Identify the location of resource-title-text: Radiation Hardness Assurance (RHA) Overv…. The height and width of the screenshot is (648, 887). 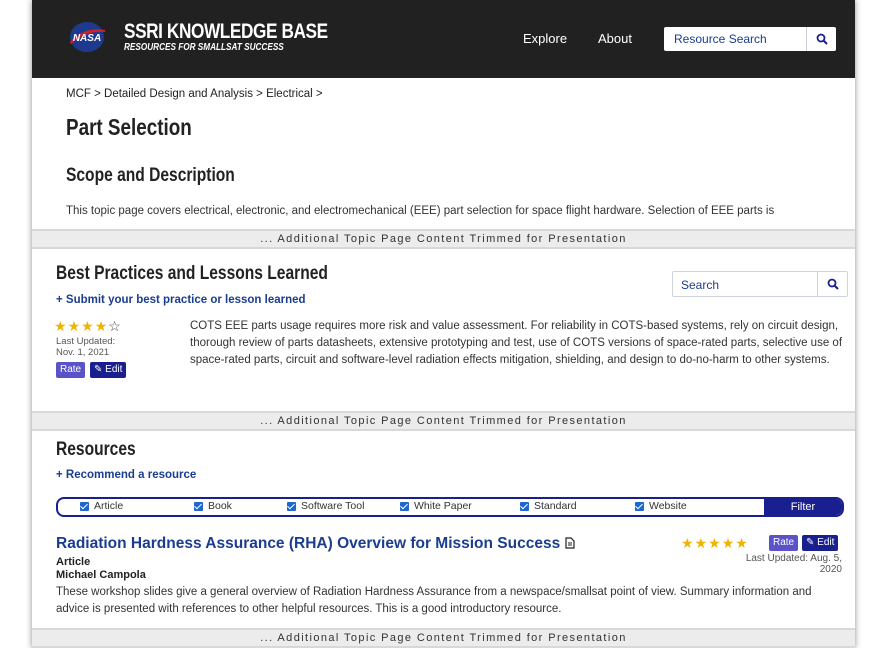
(308, 543).